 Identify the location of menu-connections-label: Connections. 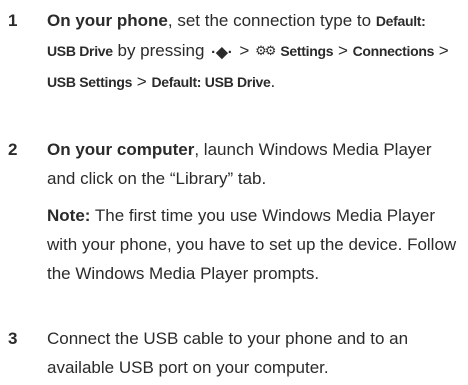
(393, 51).